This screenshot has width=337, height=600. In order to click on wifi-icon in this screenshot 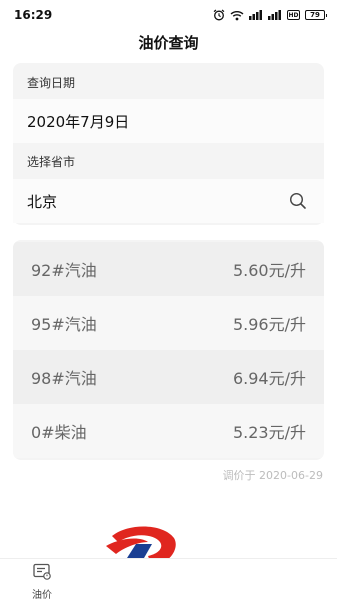, I will do `click(237, 15)`.